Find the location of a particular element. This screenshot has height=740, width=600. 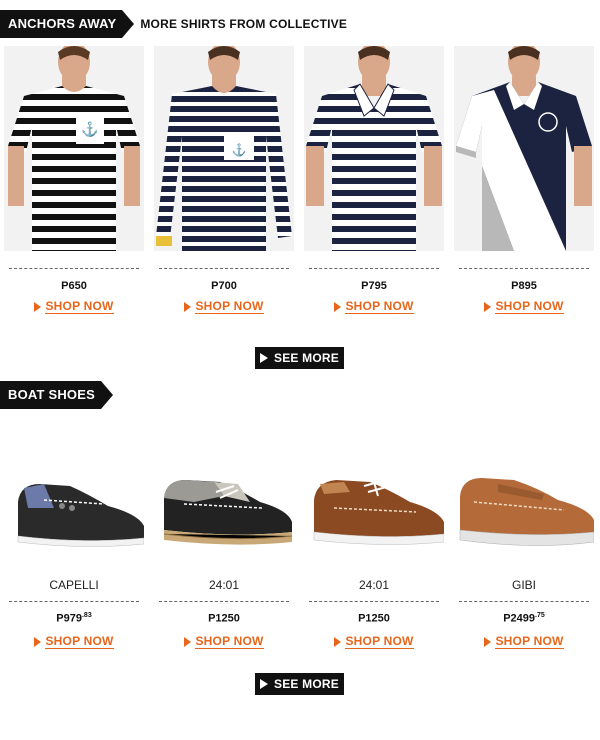

product-brand: CAPELLI is located at coordinates (74, 585).